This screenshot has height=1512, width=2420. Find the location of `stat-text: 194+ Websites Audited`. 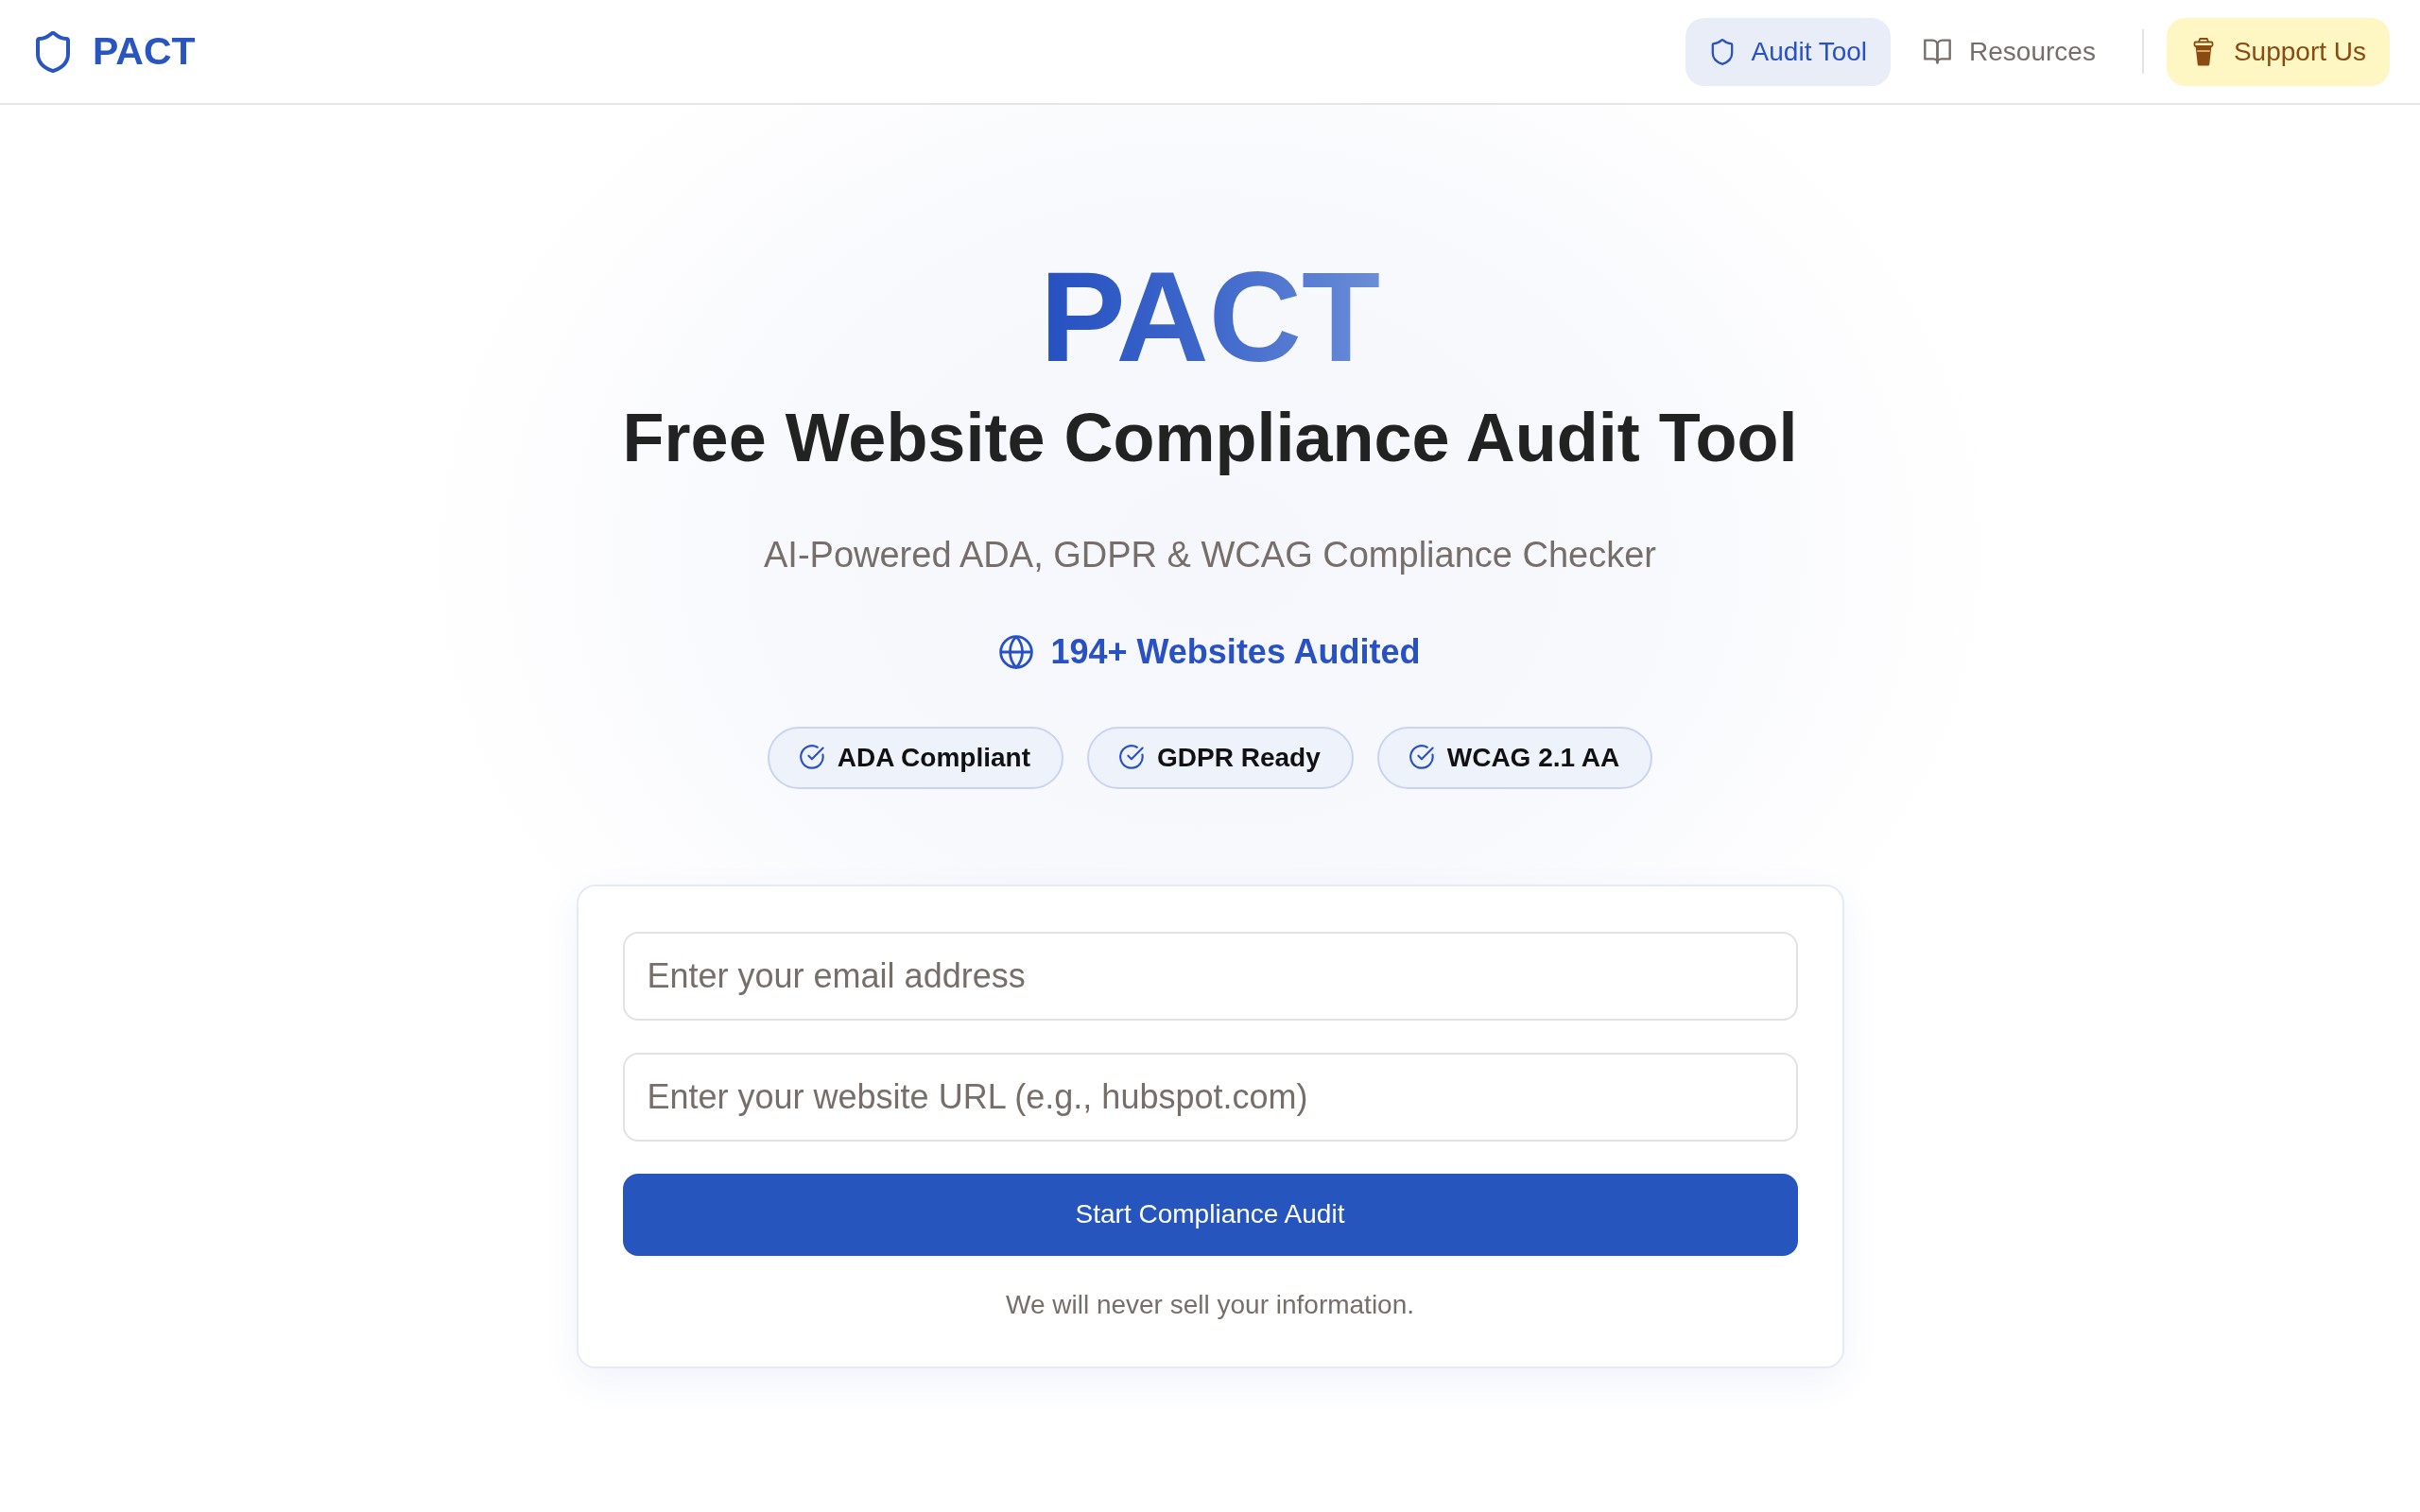

stat-text: 194+ Websites Audited is located at coordinates (1235, 651).